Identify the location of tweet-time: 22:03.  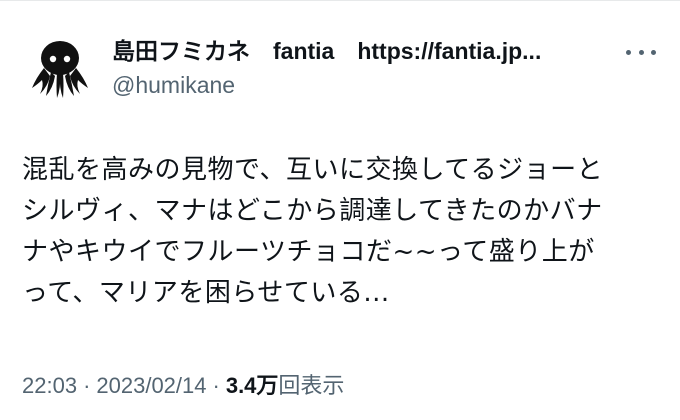
(49, 385).